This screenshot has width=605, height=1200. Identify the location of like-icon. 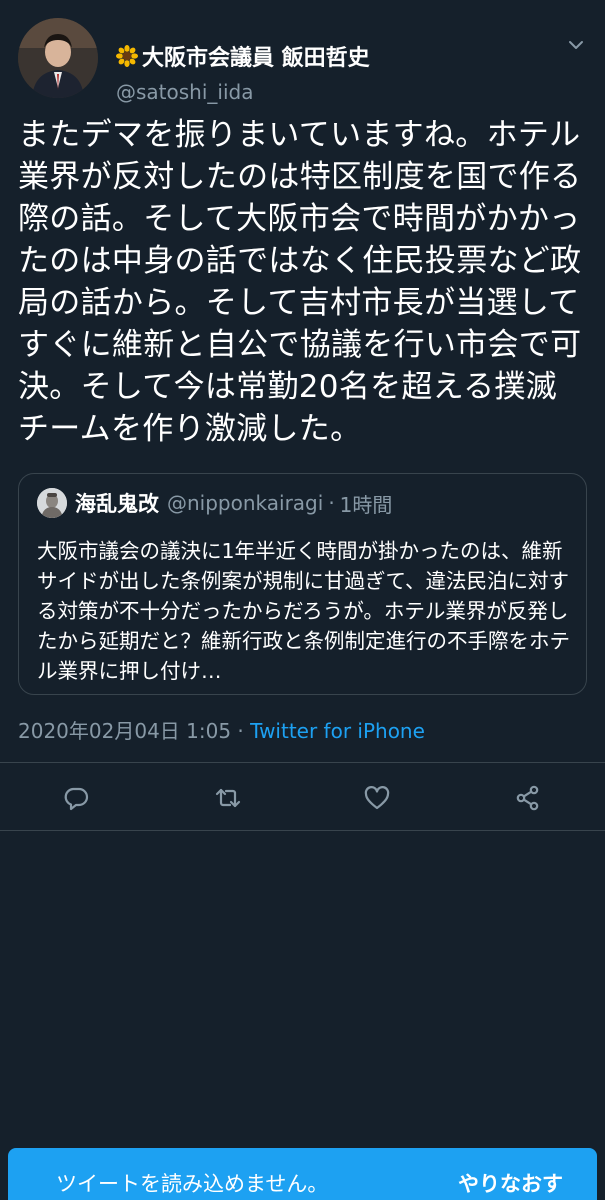
(377, 798).